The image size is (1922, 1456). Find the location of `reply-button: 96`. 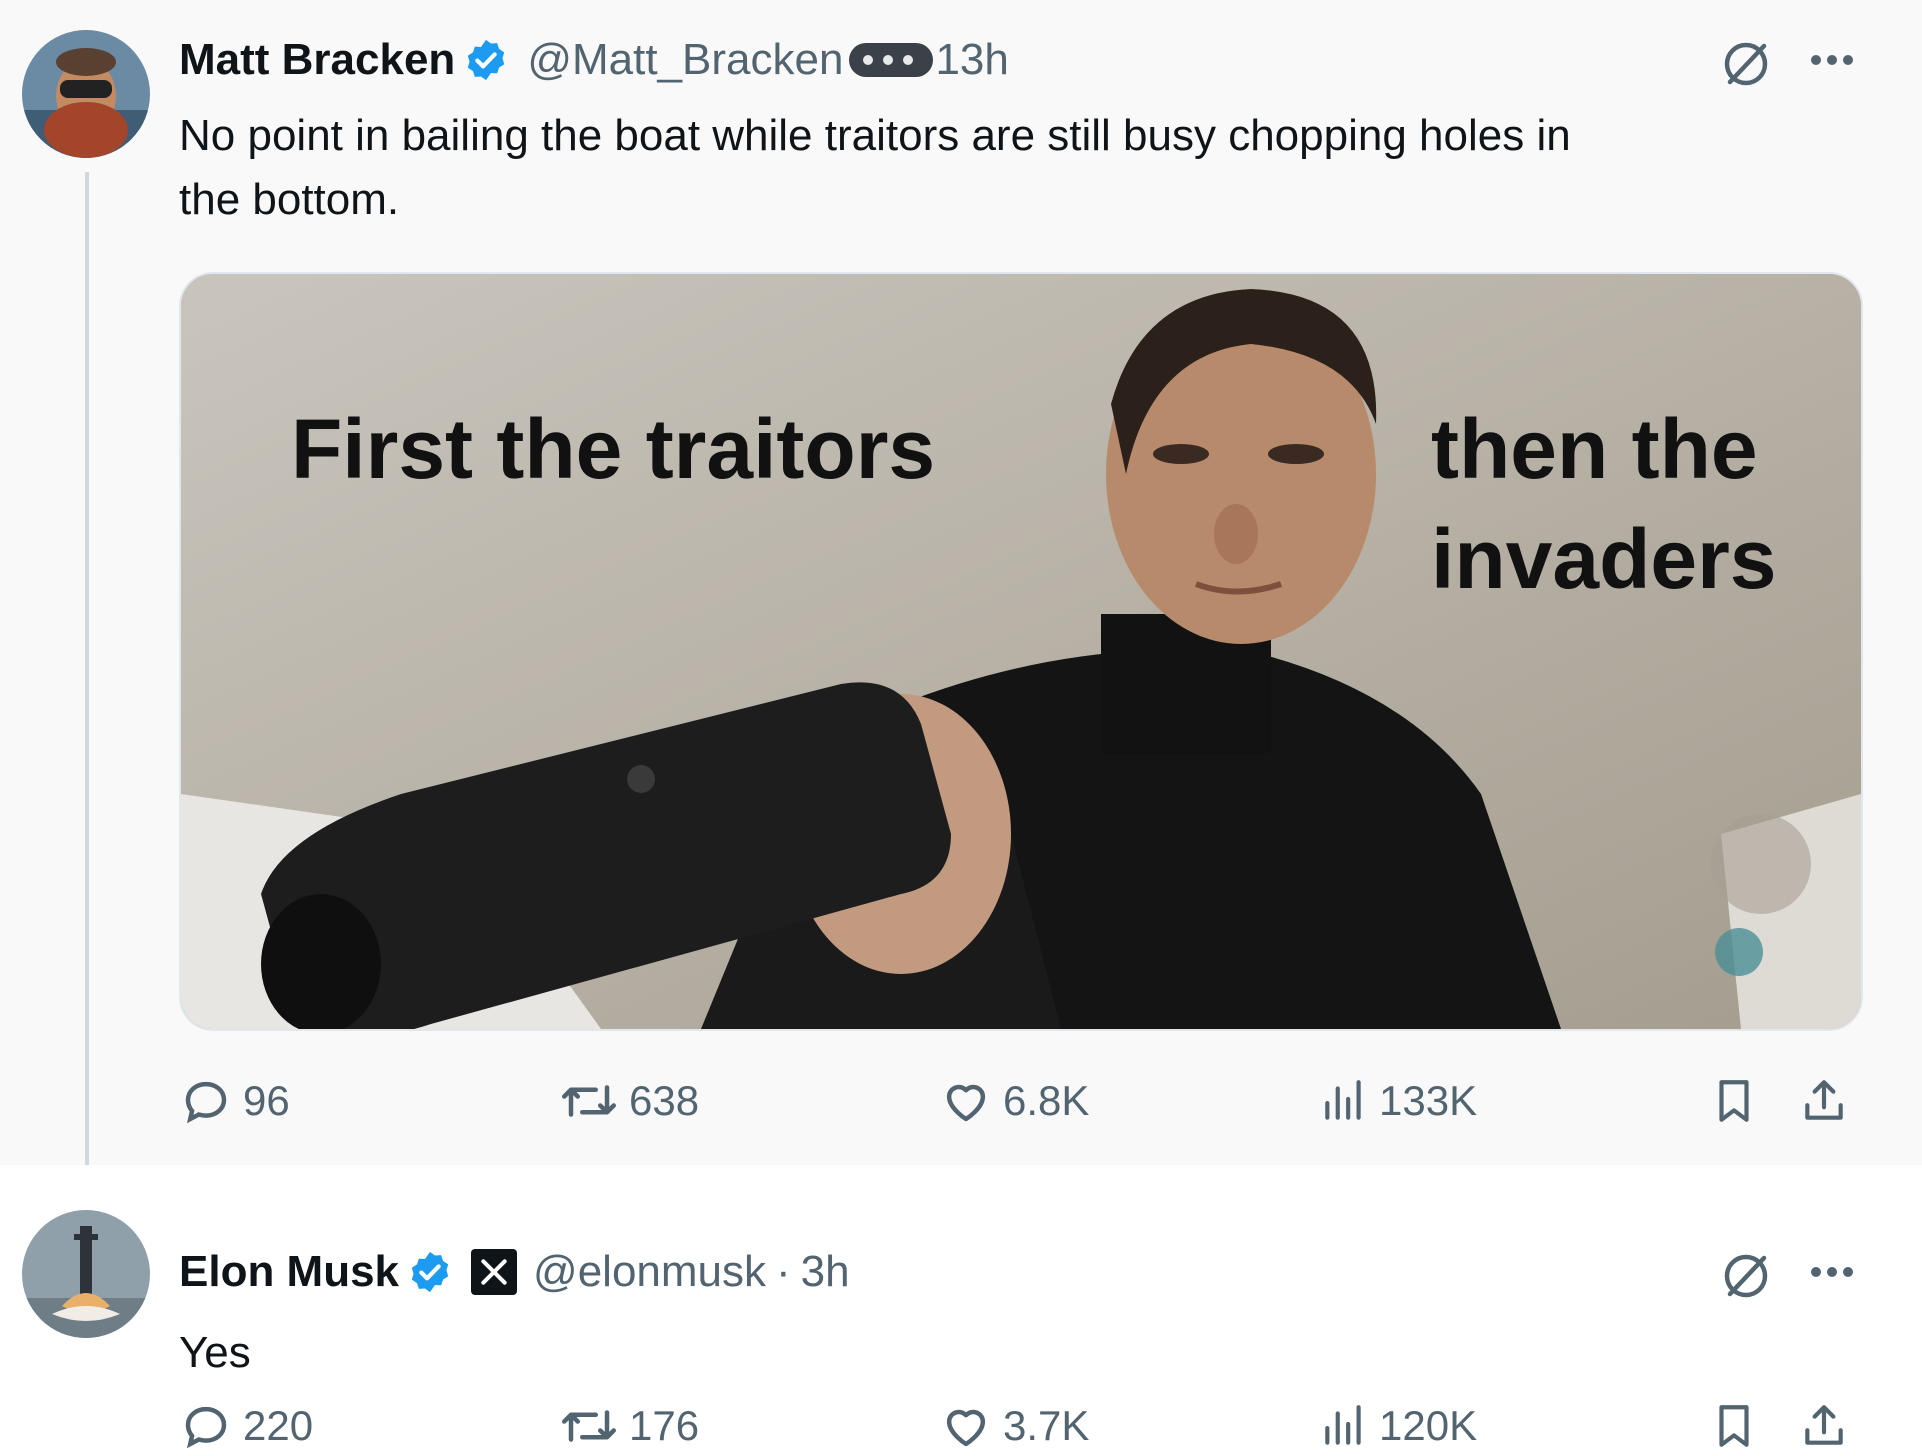

reply-button: 96 is located at coordinates (234, 1101).